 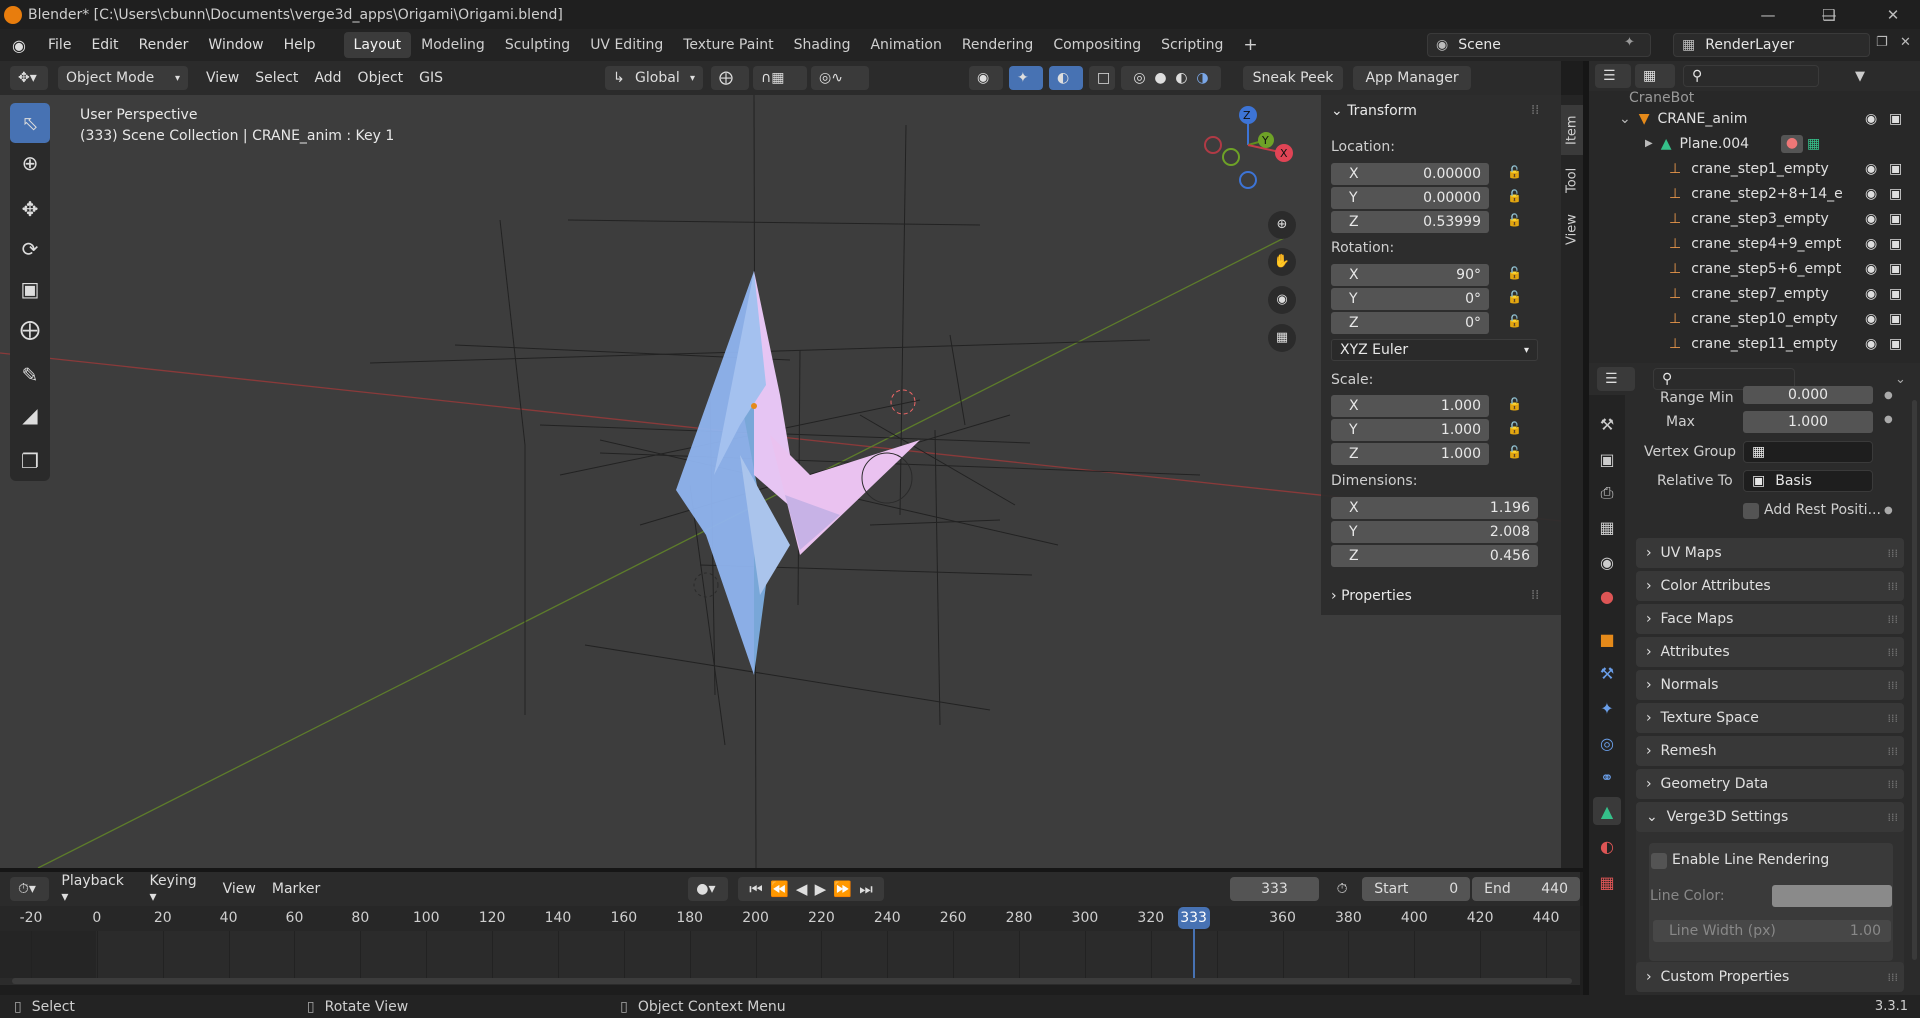 What do you see at coordinates (905, 45) in the screenshot?
I see `workspace-tab-animation: Animation` at bounding box center [905, 45].